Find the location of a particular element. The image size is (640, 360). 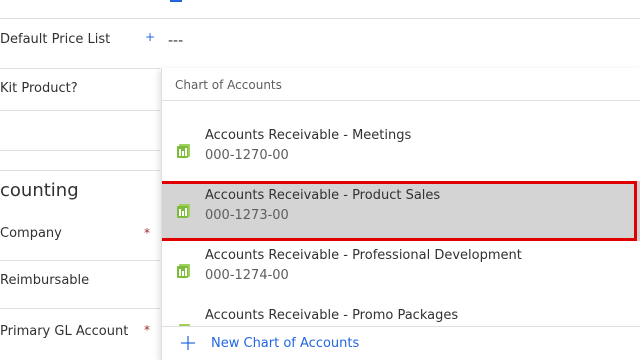

result-account-number: 000-1271-00 is located at coordinates (247, 102).